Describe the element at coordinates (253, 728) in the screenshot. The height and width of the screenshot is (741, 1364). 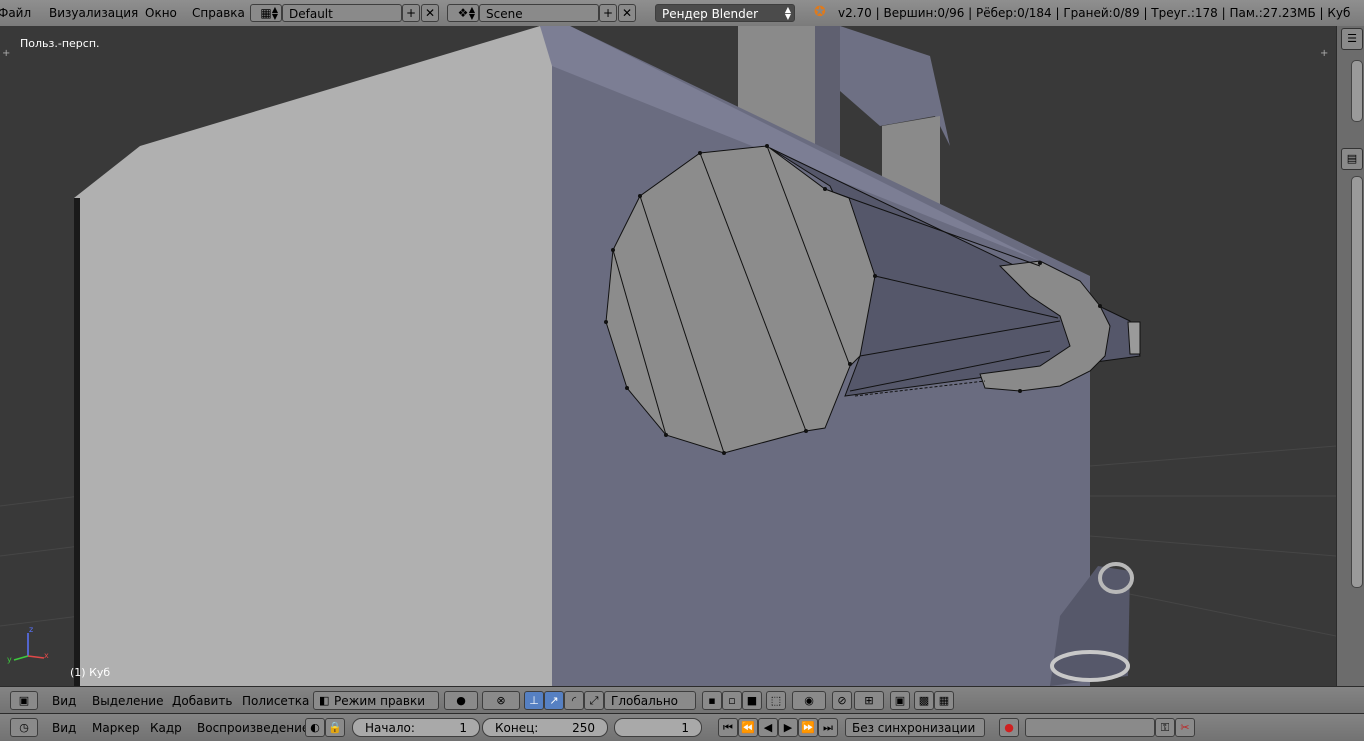
I see `timeline-menu-playback: Воспроизведение` at that location.